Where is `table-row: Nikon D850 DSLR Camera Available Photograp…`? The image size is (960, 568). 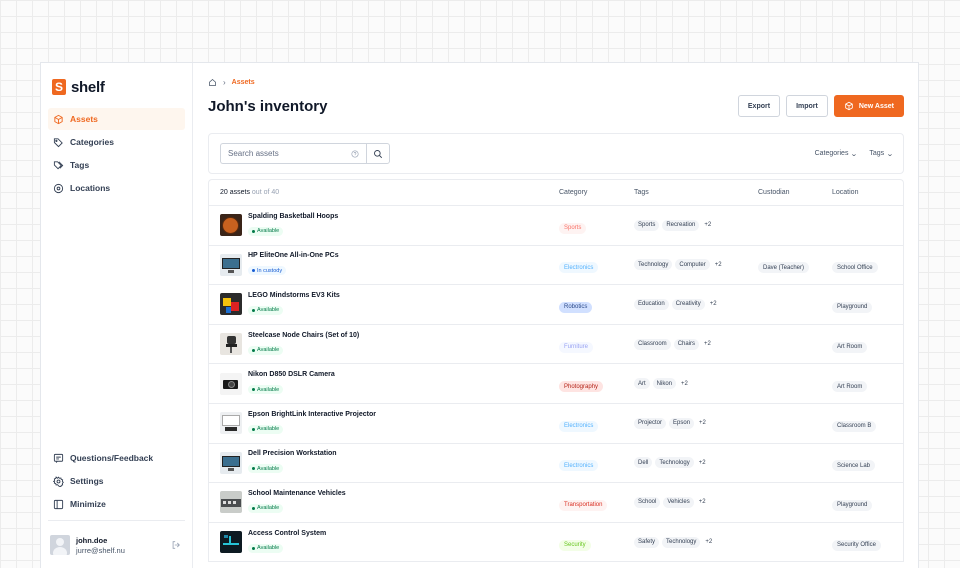 table-row: Nikon D850 DSLR Camera Available Photograp… is located at coordinates (556, 384).